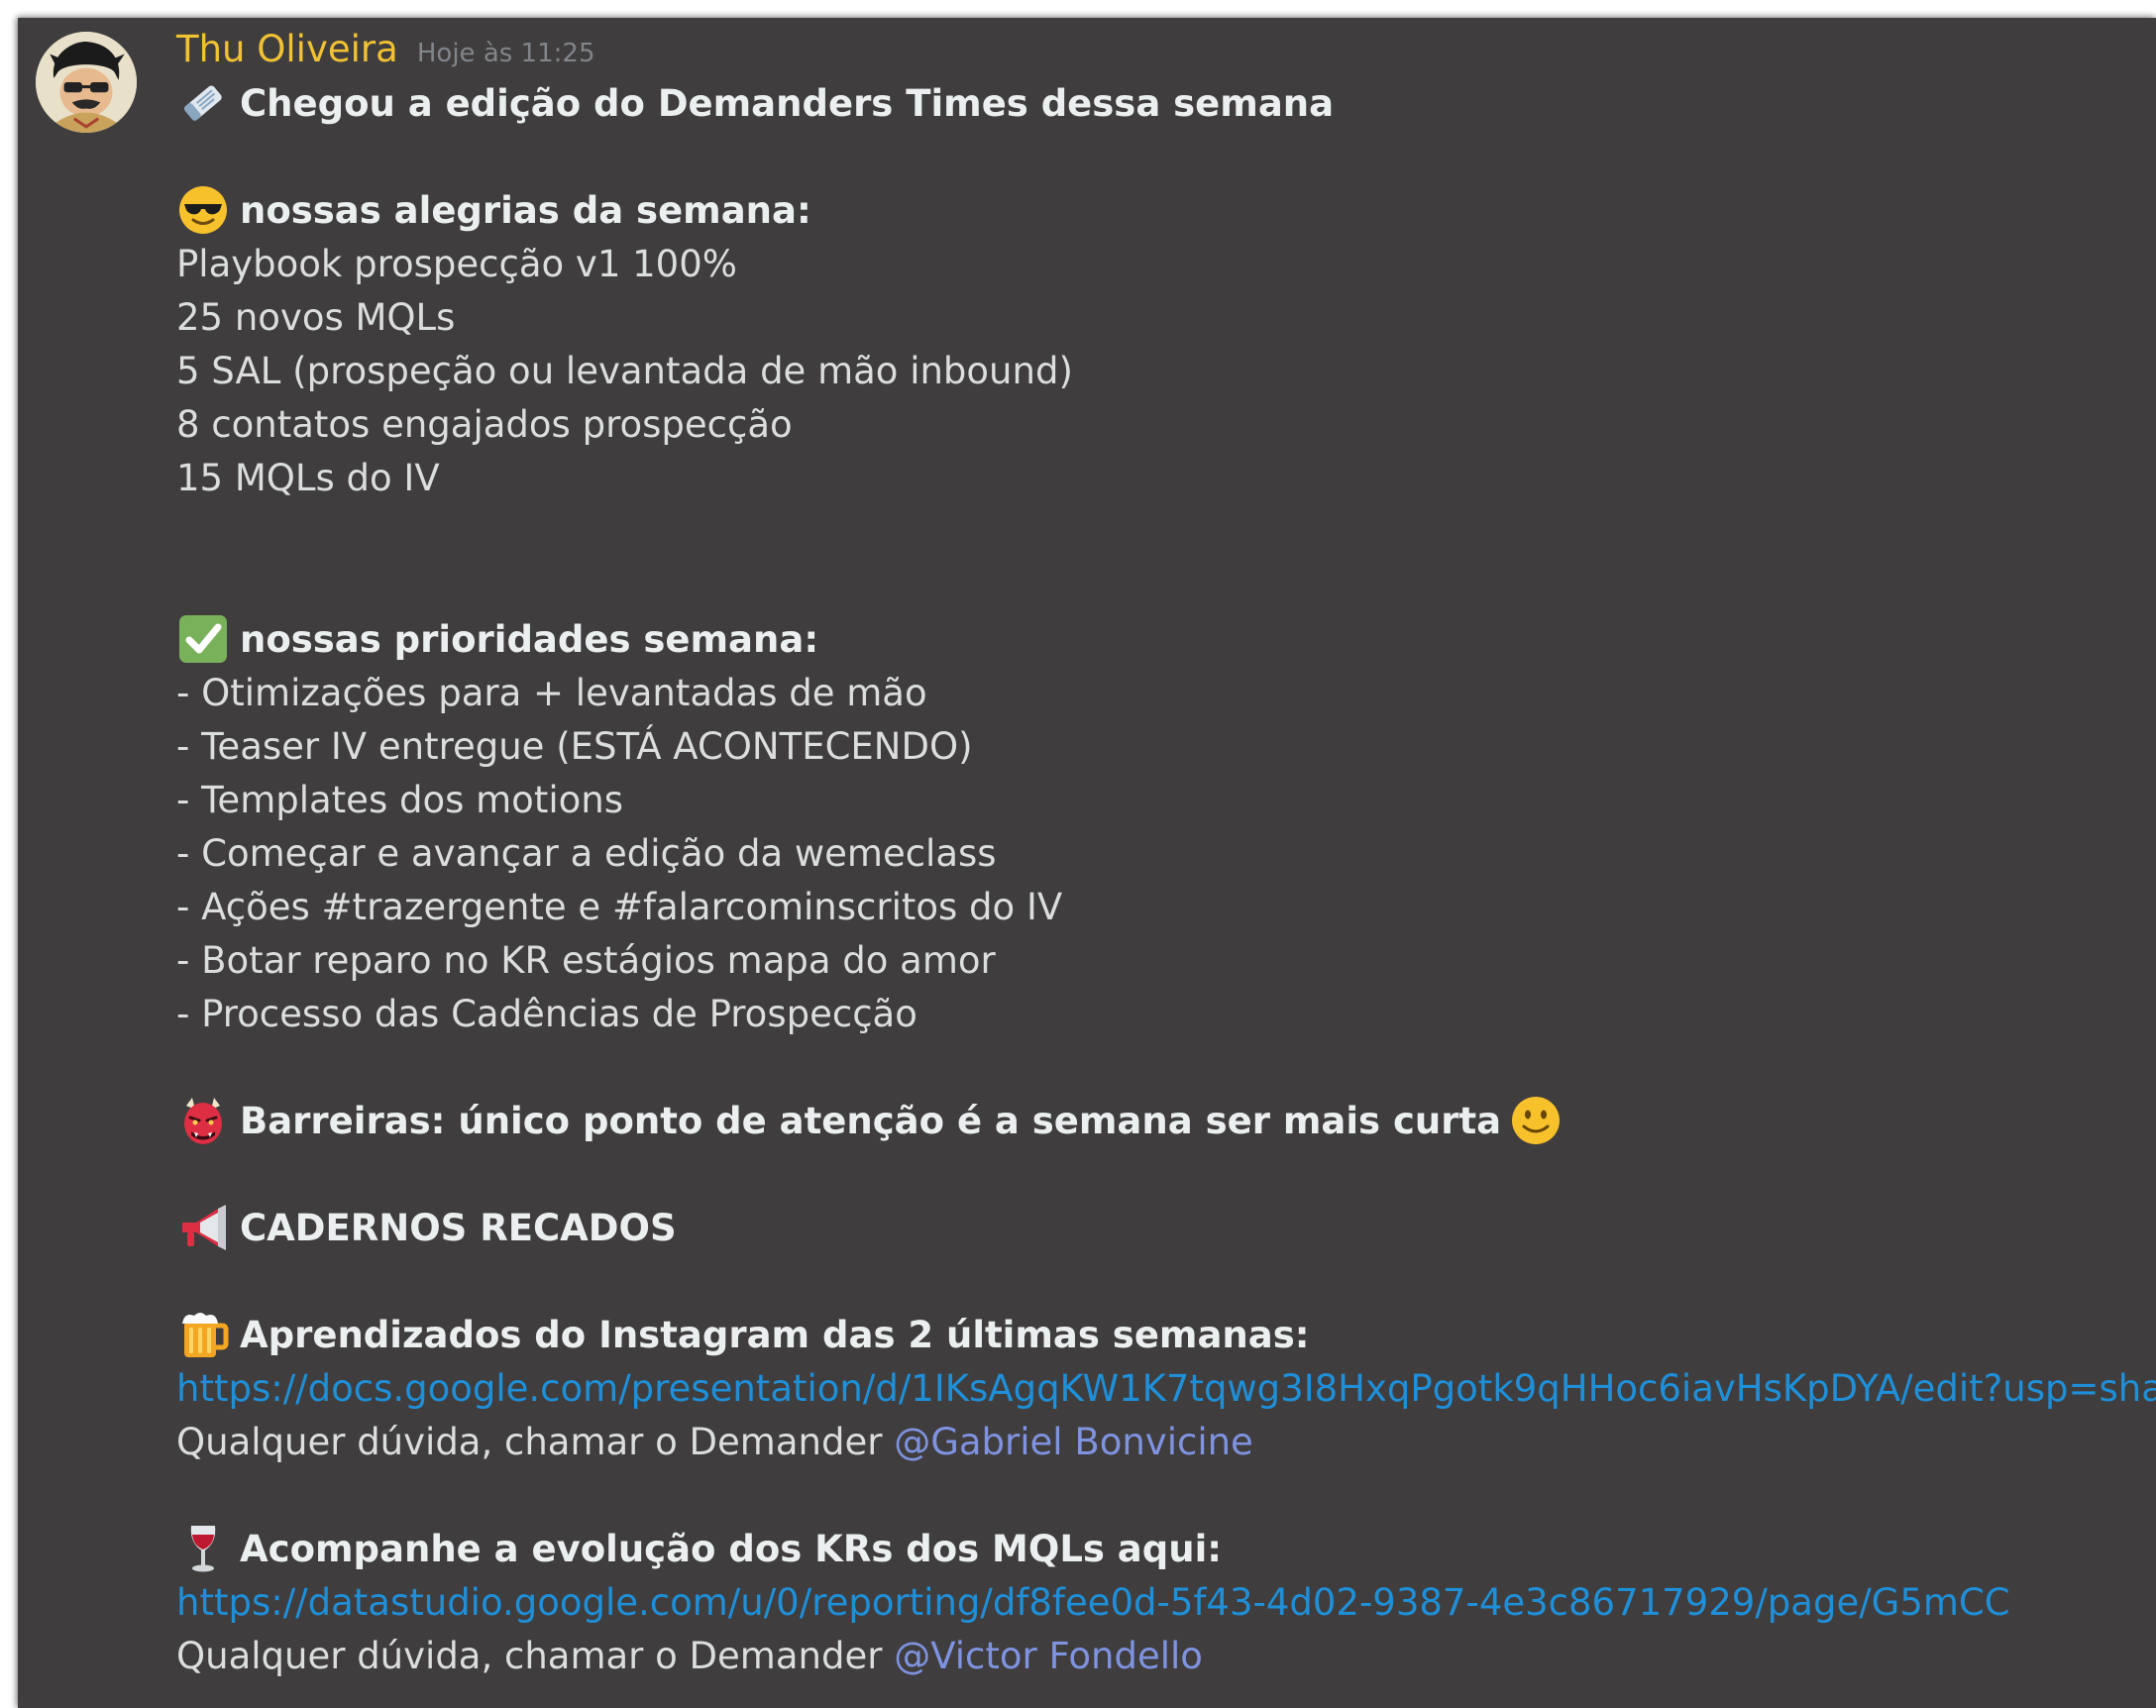 The height and width of the screenshot is (1708, 2156). I want to click on list-item: 8 contatos engajados prospecção, so click(485, 424).